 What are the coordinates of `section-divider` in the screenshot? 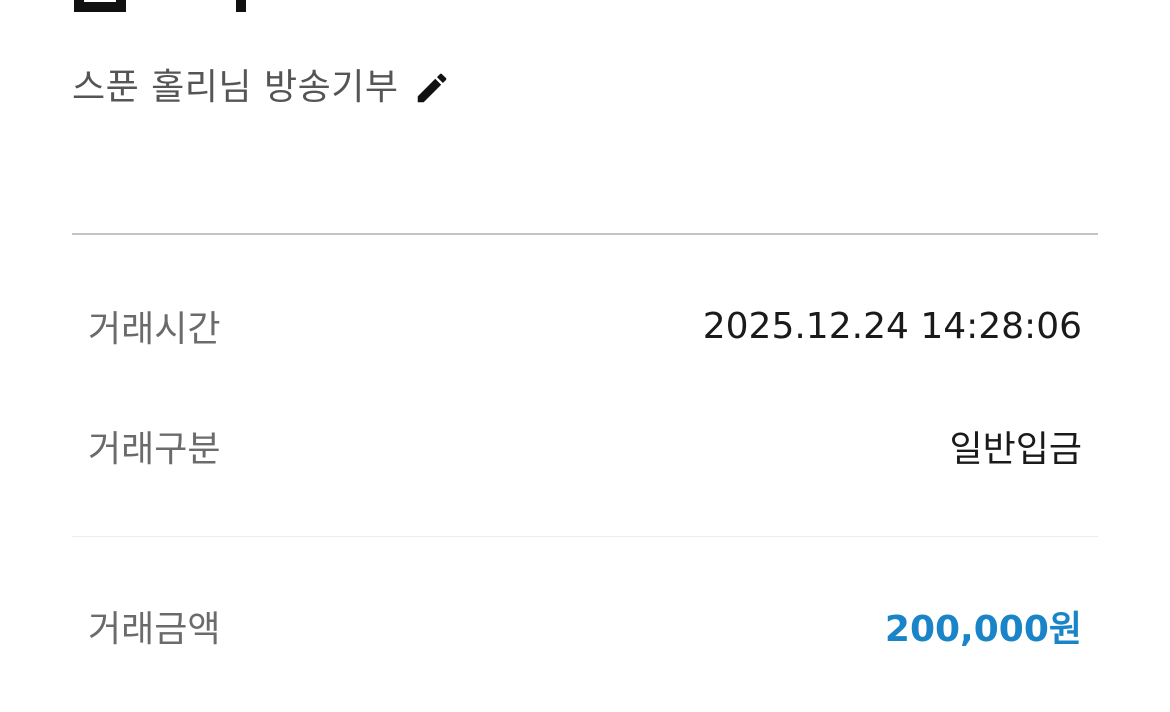 It's located at (585, 234).